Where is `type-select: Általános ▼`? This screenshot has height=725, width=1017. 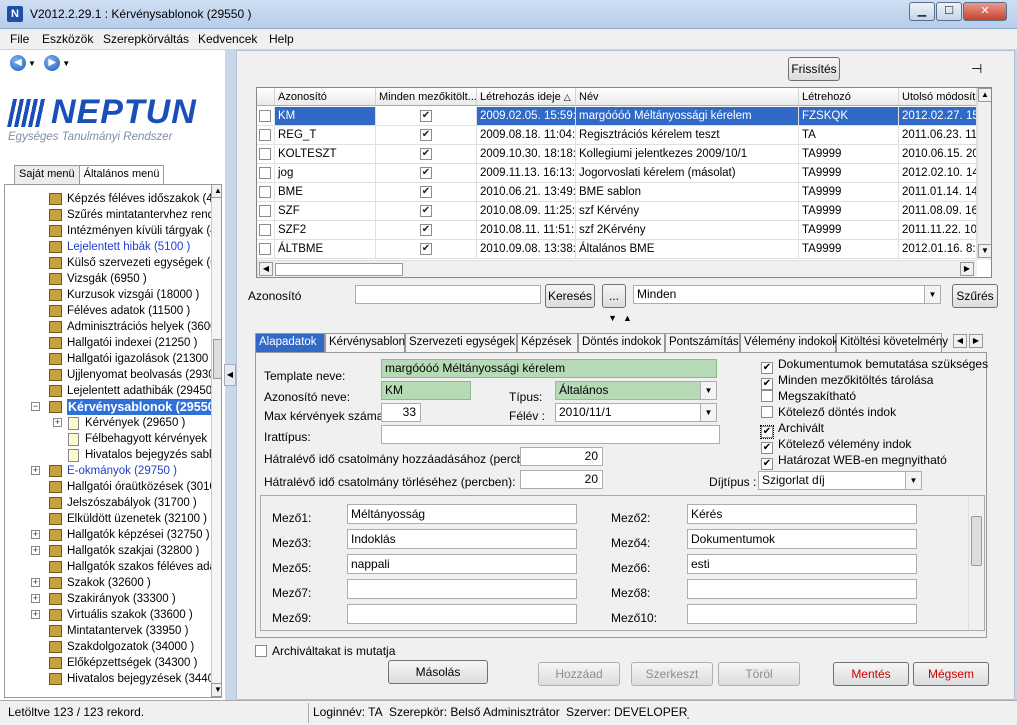
type-select: Általános ▼ is located at coordinates (636, 390).